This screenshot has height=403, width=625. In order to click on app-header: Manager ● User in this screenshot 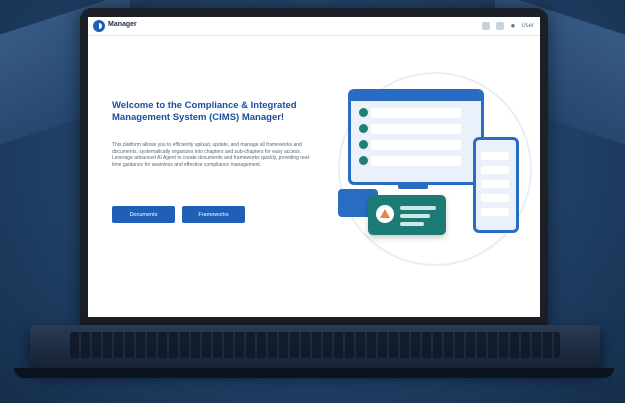, I will do `click(314, 26)`.